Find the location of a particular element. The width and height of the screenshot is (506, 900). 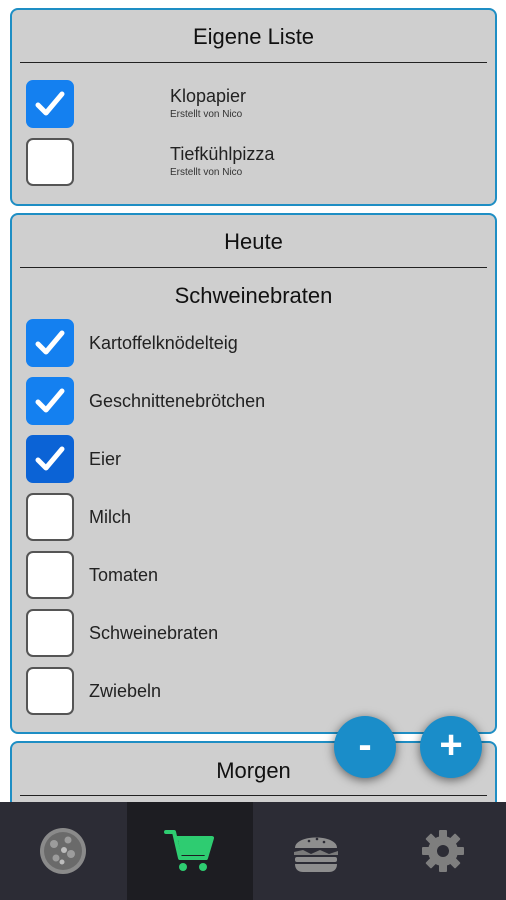

item-label: Milch is located at coordinates (110, 517).